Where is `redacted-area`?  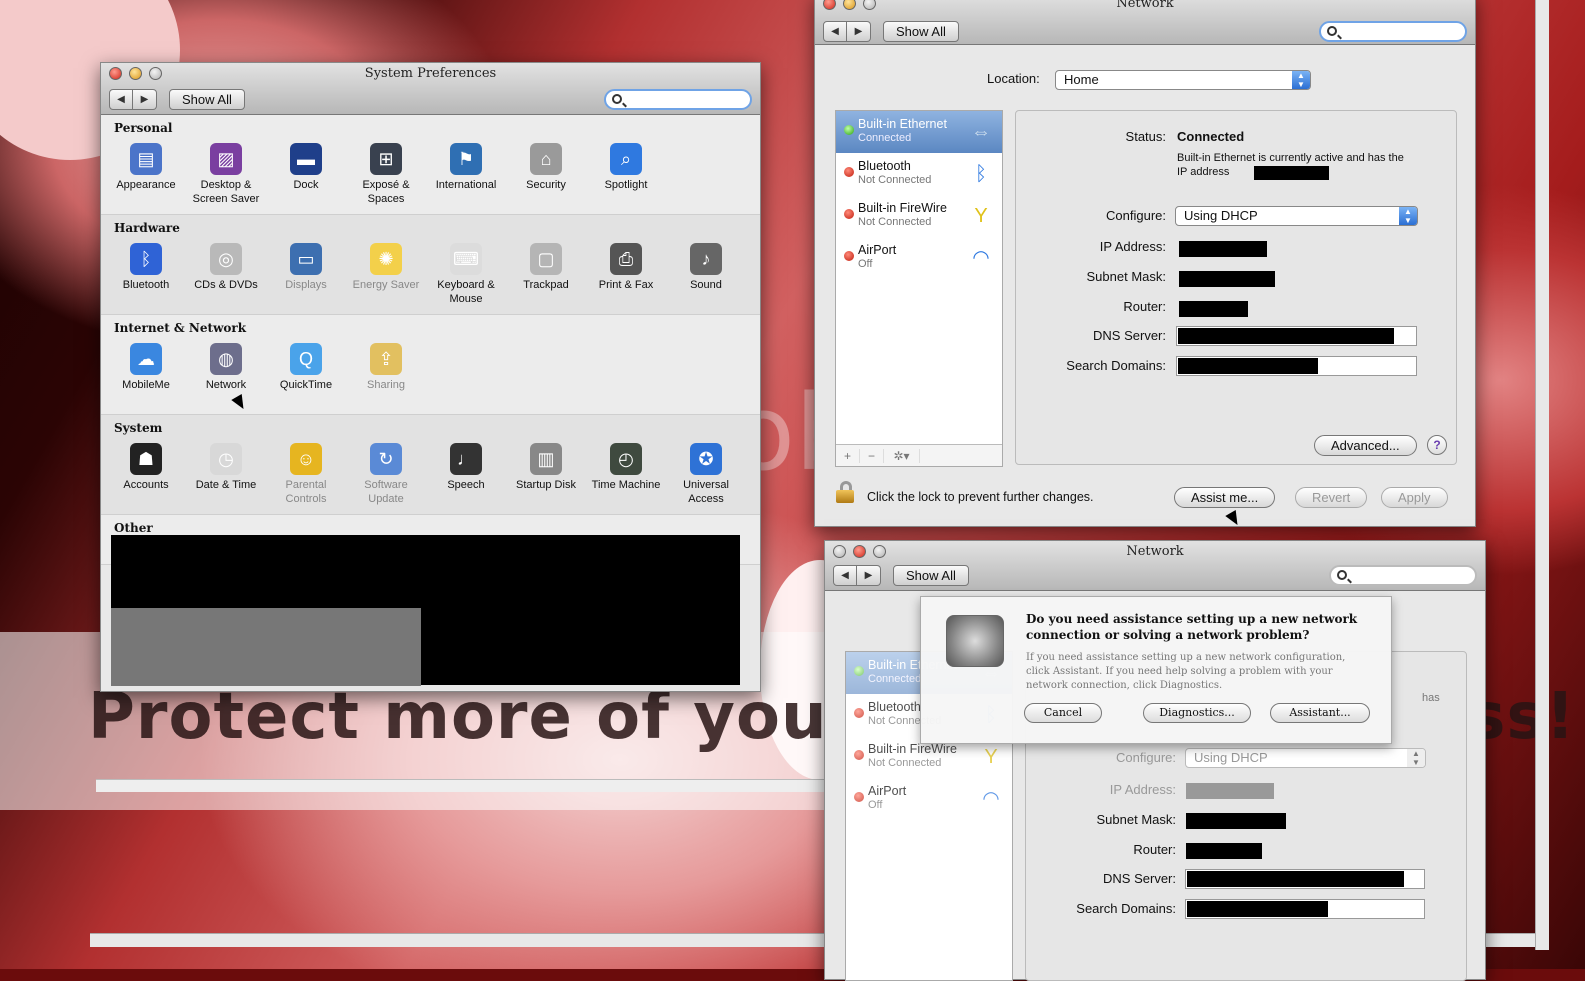
redacted-area is located at coordinates (266, 647).